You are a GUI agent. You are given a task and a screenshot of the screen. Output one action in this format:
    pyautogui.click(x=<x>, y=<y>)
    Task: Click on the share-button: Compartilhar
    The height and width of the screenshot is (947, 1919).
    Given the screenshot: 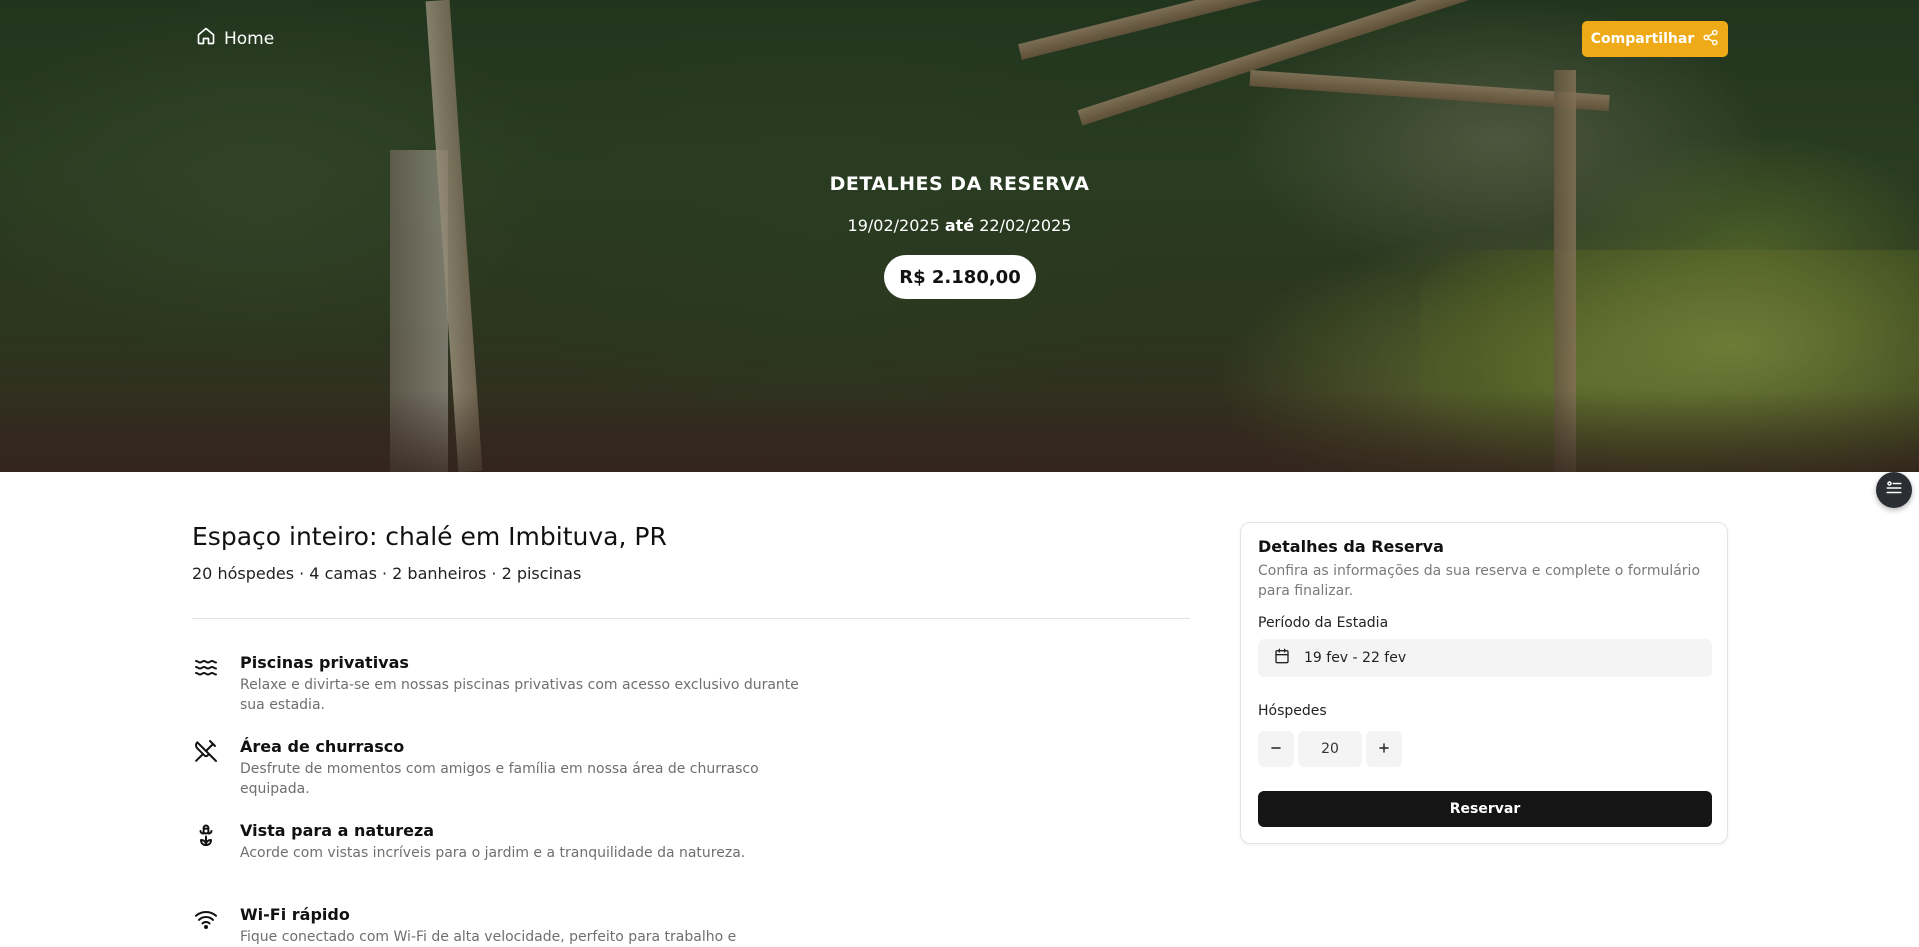 What is the action you would take?
    pyautogui.click(x=1655, y=39)
    